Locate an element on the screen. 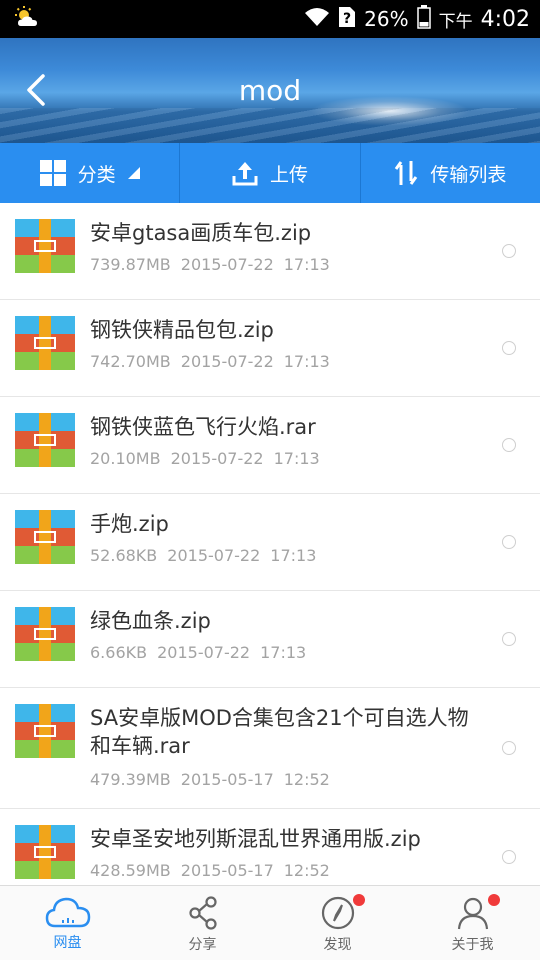  nav-label: 关于我 is located at coordinates (472, 945).